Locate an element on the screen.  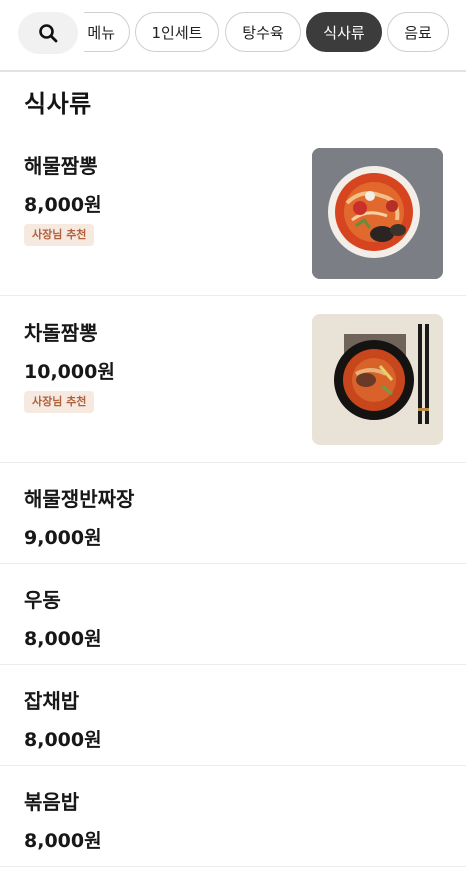
tab-single-set: 1인세트 is located at coordinates (177, 32).